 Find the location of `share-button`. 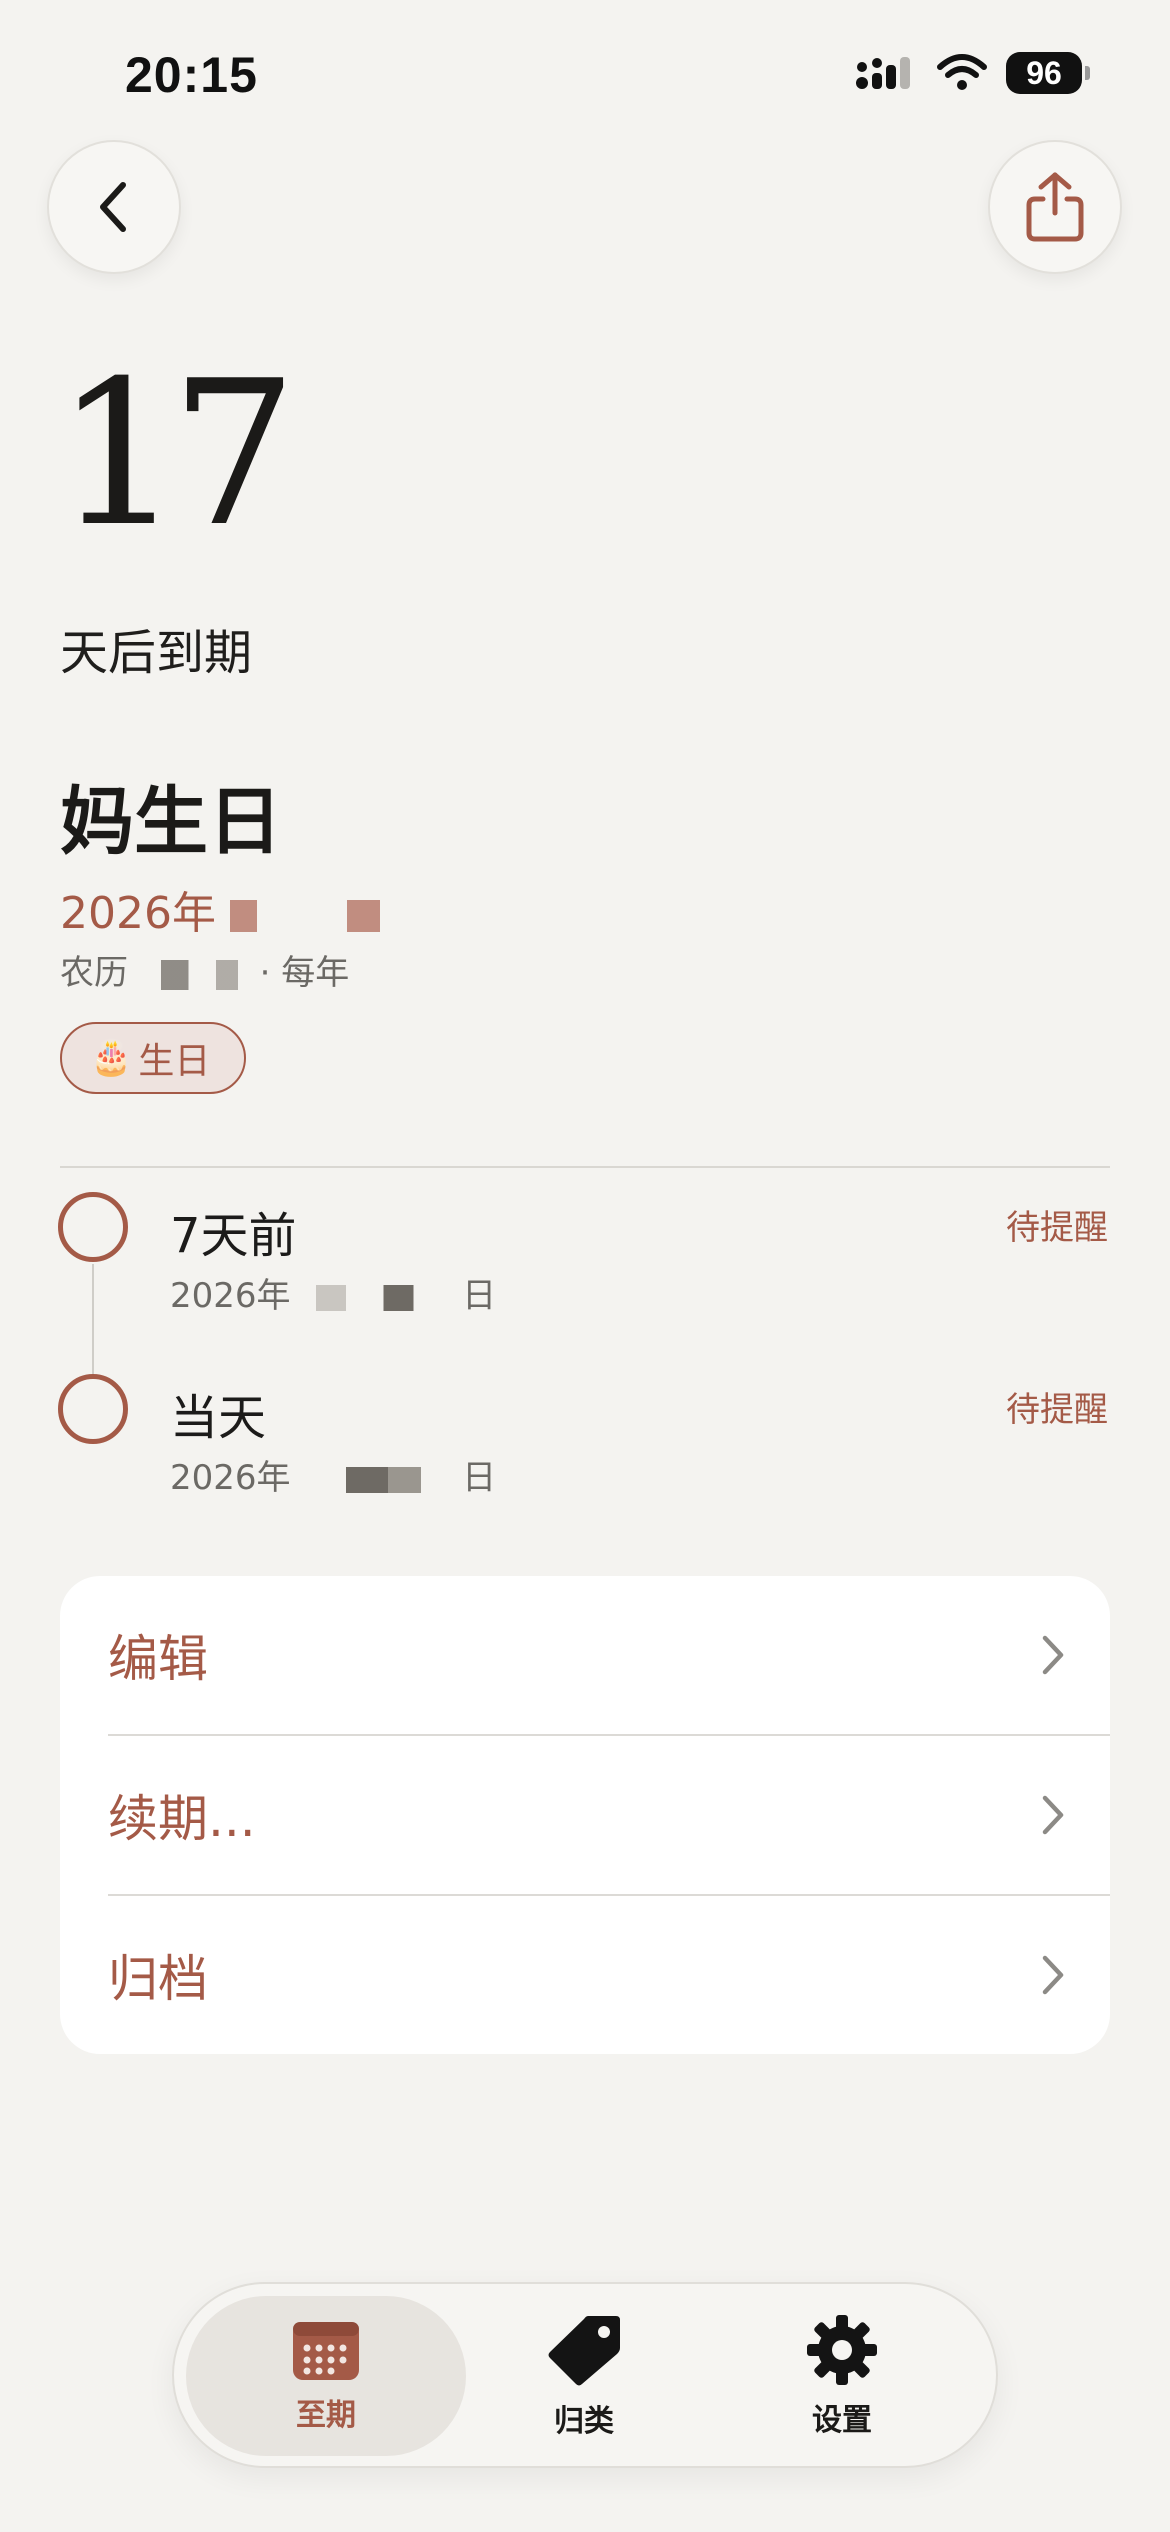

share-button is located at coordinates (1055, 207).